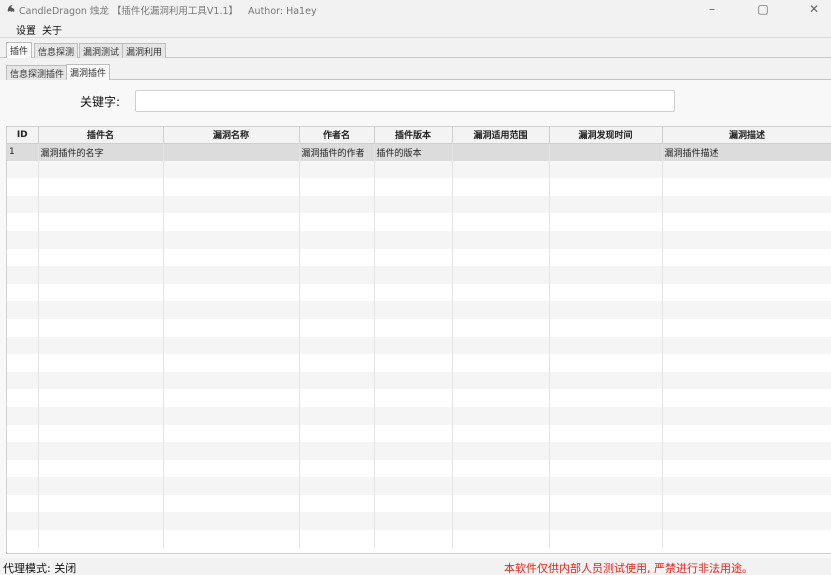 The height and width of the screenshot is (575, 831). I want to click on tab-vuln-exploit: 漏洞利用, so click(144, 50).